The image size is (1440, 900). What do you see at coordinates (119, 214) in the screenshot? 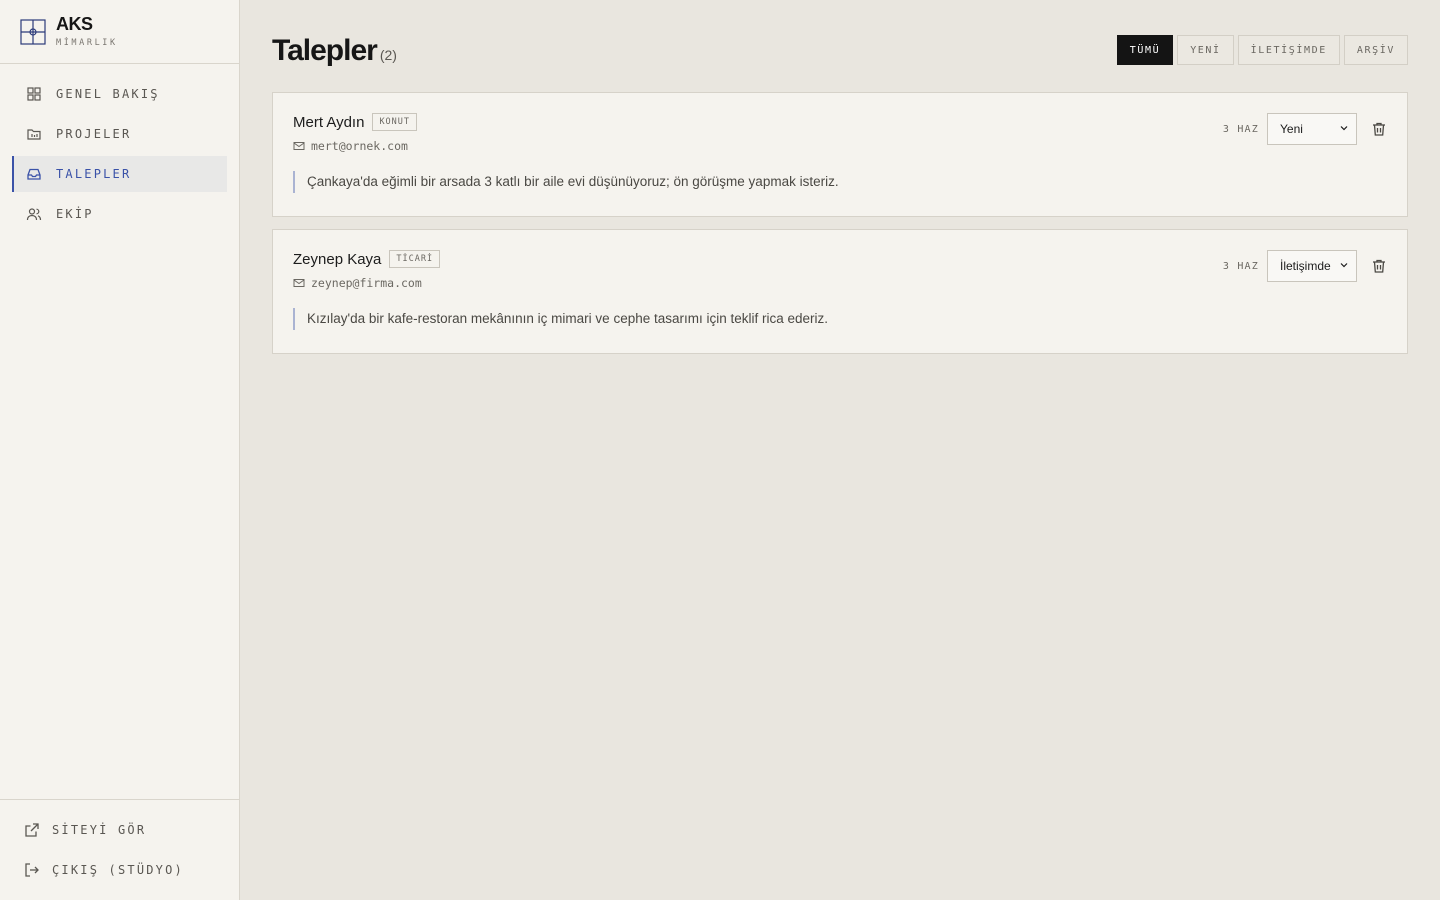
I see `sidebar-item-ekip: EKİP` at bounding box center [119, 214].